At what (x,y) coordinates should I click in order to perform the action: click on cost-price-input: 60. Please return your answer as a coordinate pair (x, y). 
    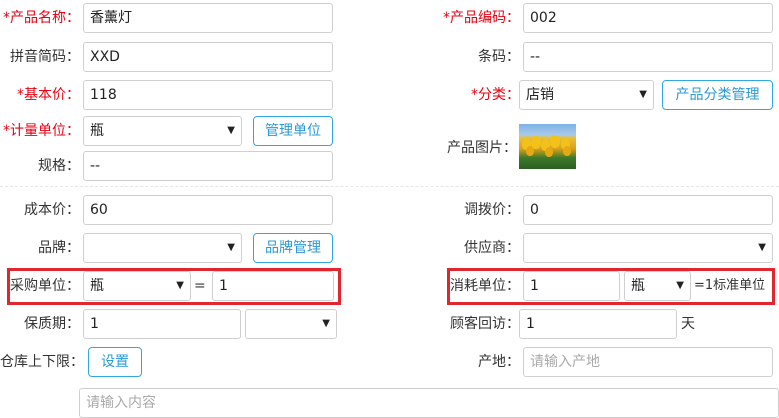
    Looking at the image, I should click on (208, 210).